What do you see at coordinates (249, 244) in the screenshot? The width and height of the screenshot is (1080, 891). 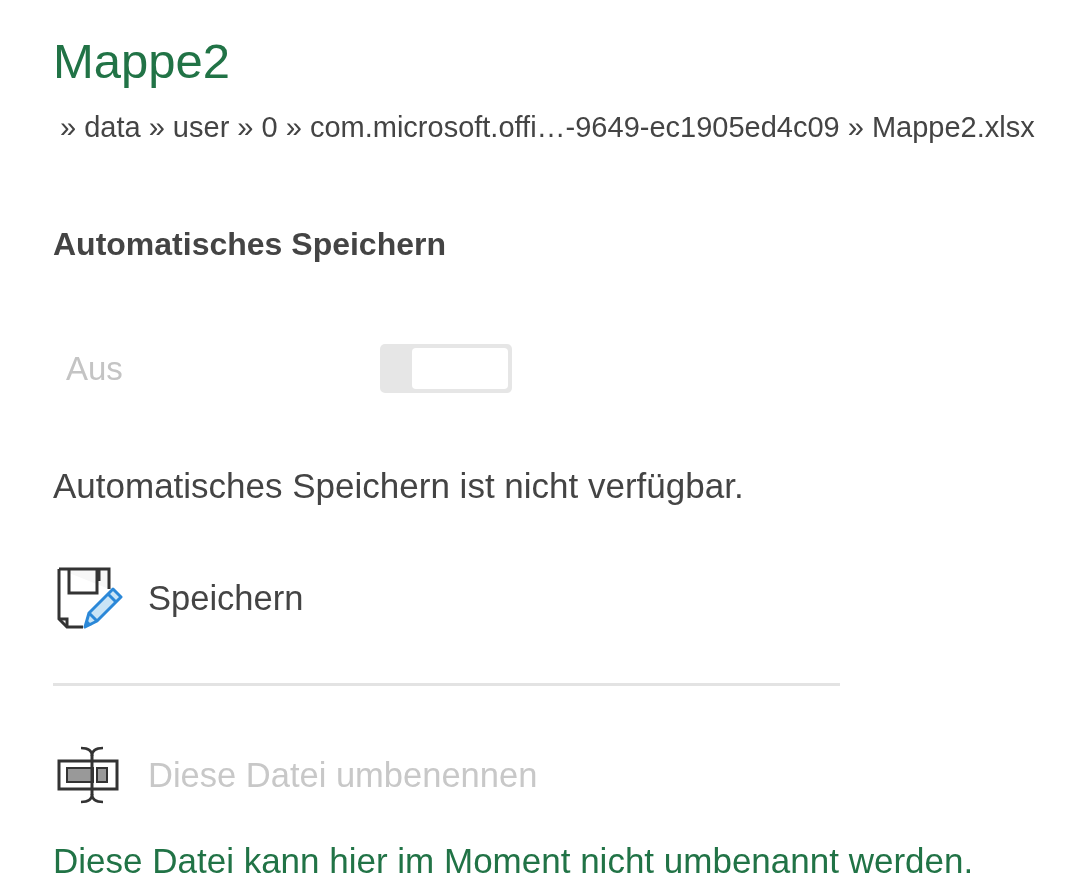 I see `section-heading: Automatisches Speichern` at bounding box center [249, 244].